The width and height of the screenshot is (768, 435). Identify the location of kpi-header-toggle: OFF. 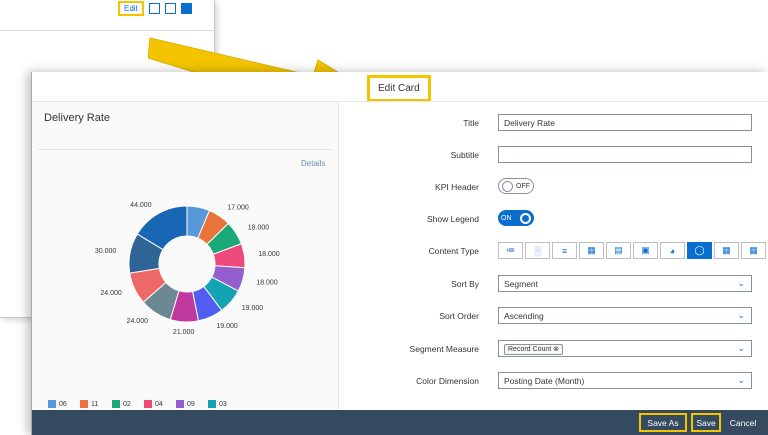
(516, 186).